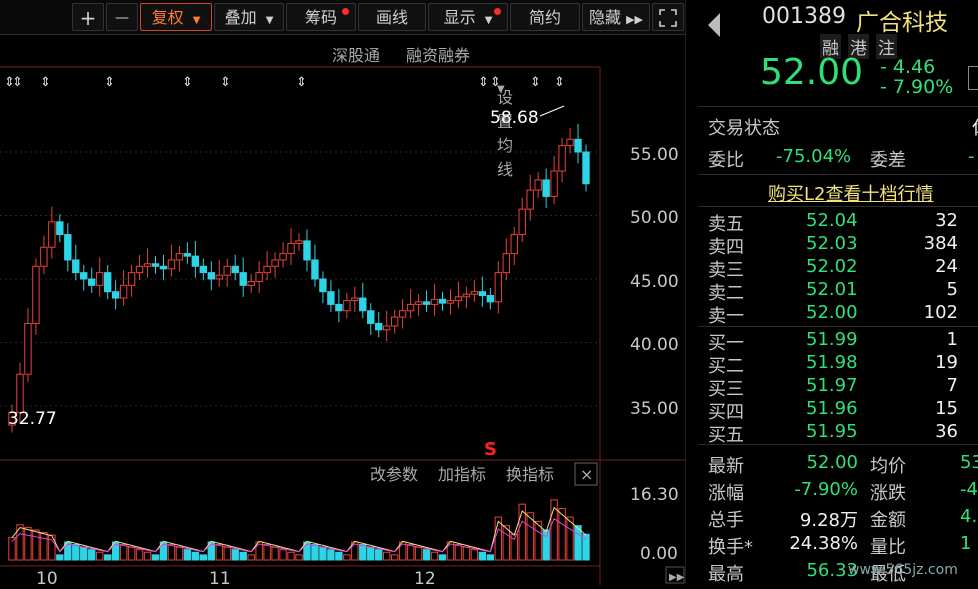 This screenshot has width=978, height=589. Describe the element at coordinates (832, 289) in the screenshot. I see `ask-price: 52.01` at that location.